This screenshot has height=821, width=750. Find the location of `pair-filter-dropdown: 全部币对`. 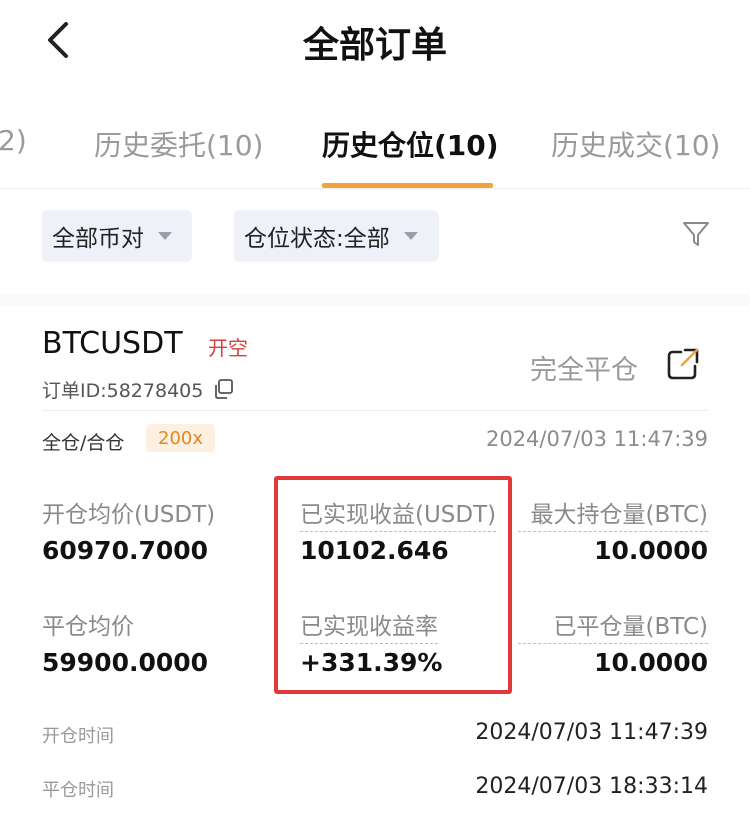

pair-filter-dropdown: 全部币对 is located at coordinates (117, 236).